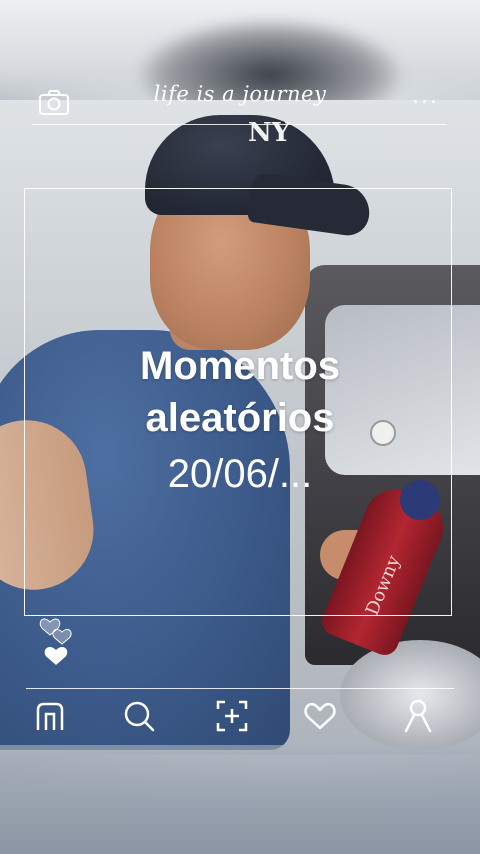  Describe the element at coordinates (50, 716) in the screenshot. I see `home-icon` at that location.